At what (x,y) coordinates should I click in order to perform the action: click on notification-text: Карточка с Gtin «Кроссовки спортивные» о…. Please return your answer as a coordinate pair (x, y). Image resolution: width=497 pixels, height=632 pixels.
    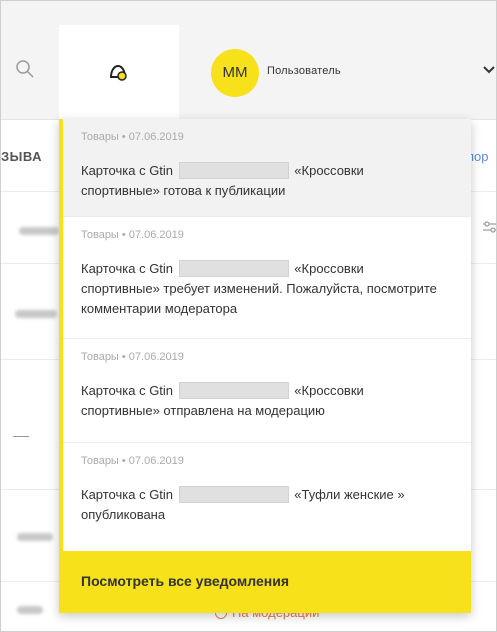
    Looking at the image, I should click on (261, 401).